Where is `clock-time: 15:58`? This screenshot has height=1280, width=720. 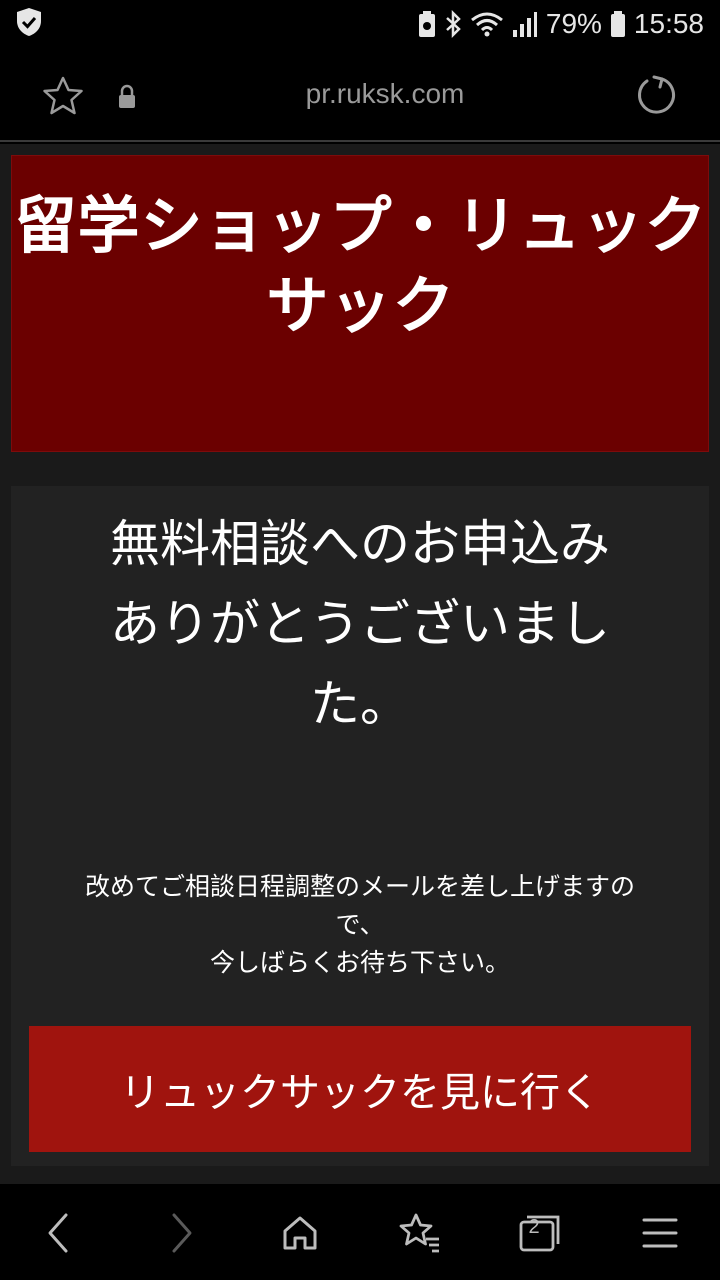
clock-time: 15:58 is located at coordinates (668, 23).